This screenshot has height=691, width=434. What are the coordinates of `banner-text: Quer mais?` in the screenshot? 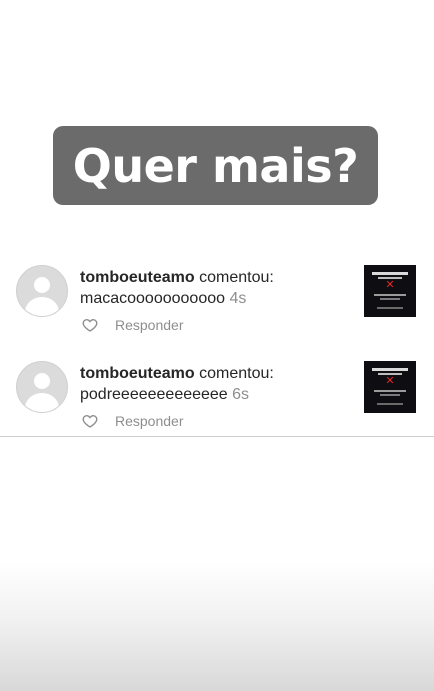 It's located at (215, 165).